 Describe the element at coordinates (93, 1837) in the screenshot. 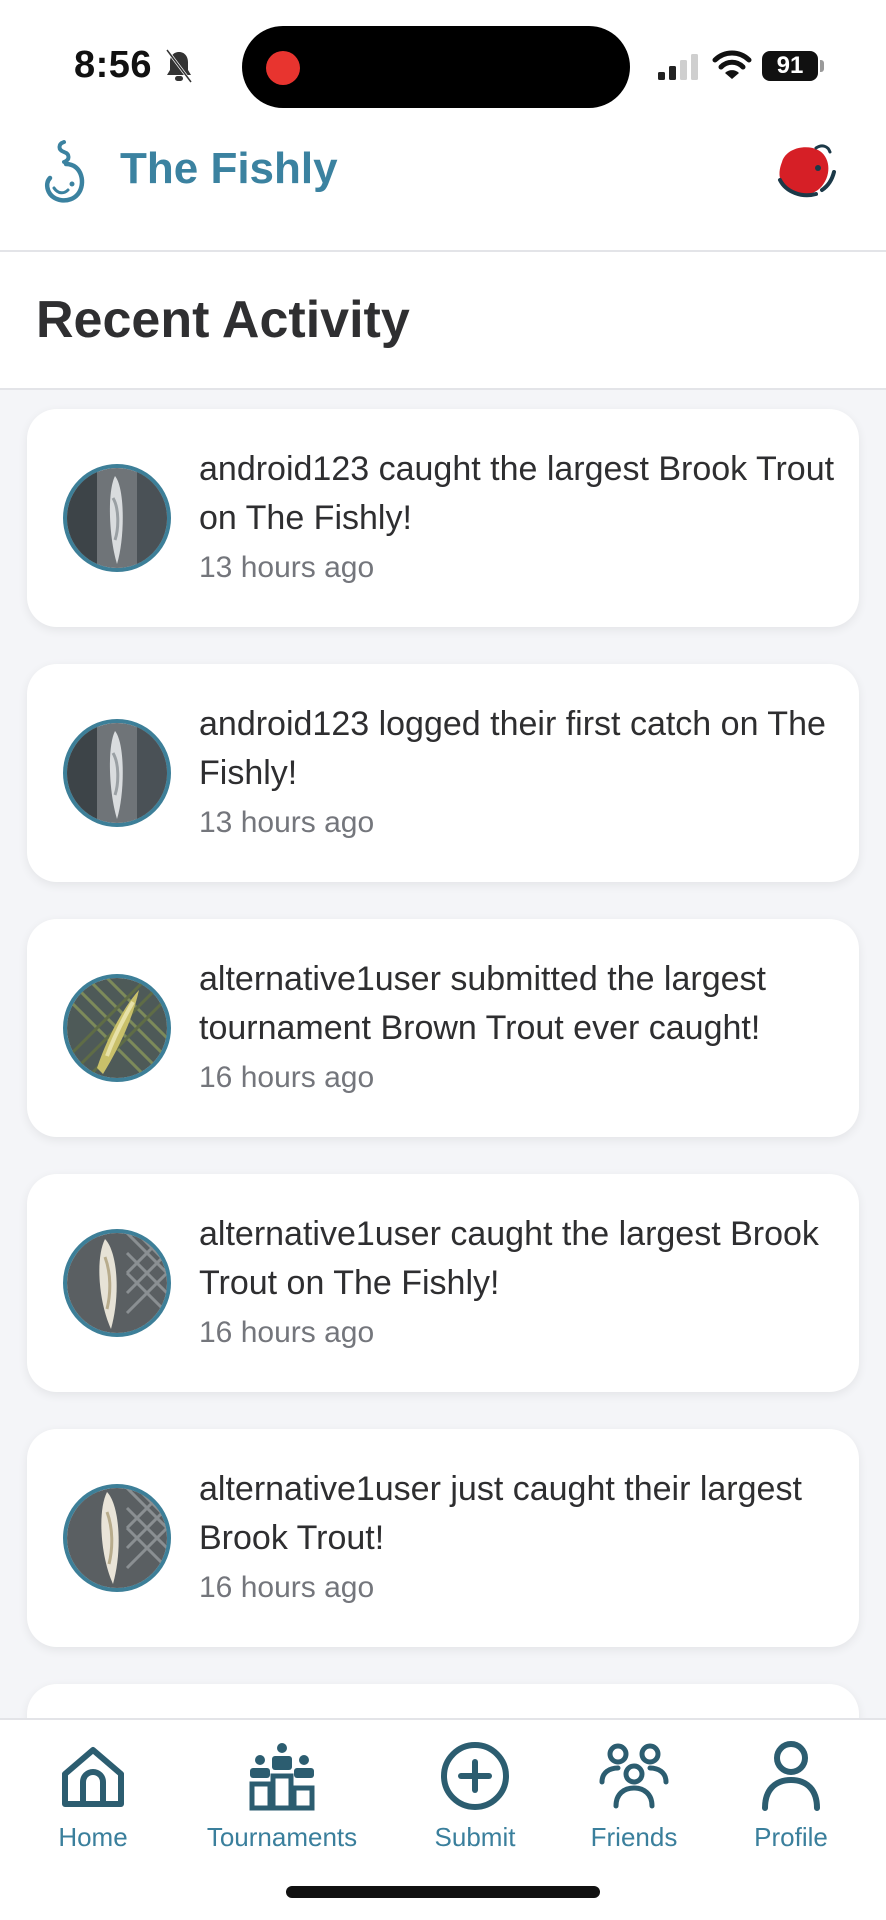

I see `nav-label-home: Home` at that location.